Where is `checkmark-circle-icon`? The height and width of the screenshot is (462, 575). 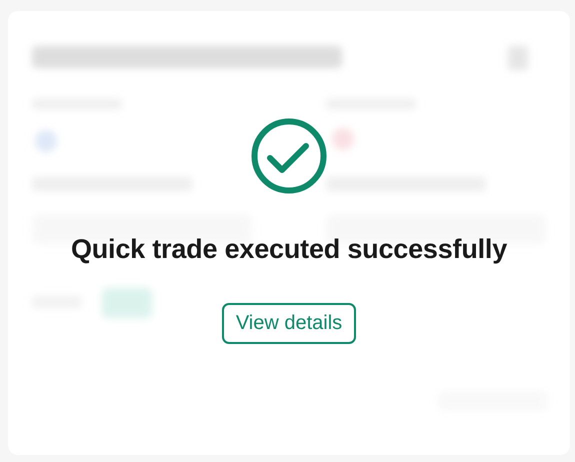
checkmark-circle-icon is located at coordinates (289, 156).